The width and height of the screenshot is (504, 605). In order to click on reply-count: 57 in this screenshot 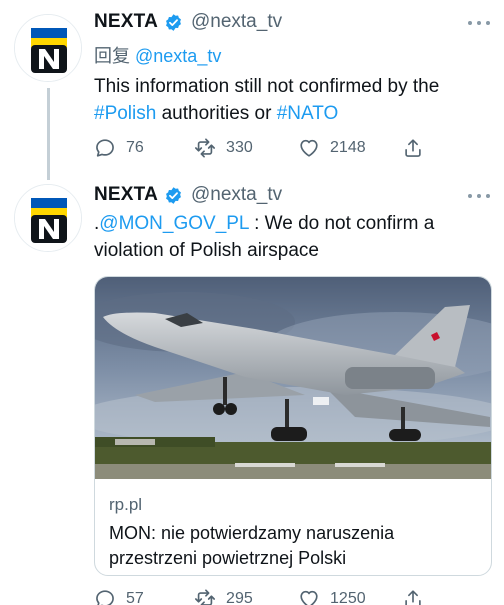, I will do `click(135, 597)`.